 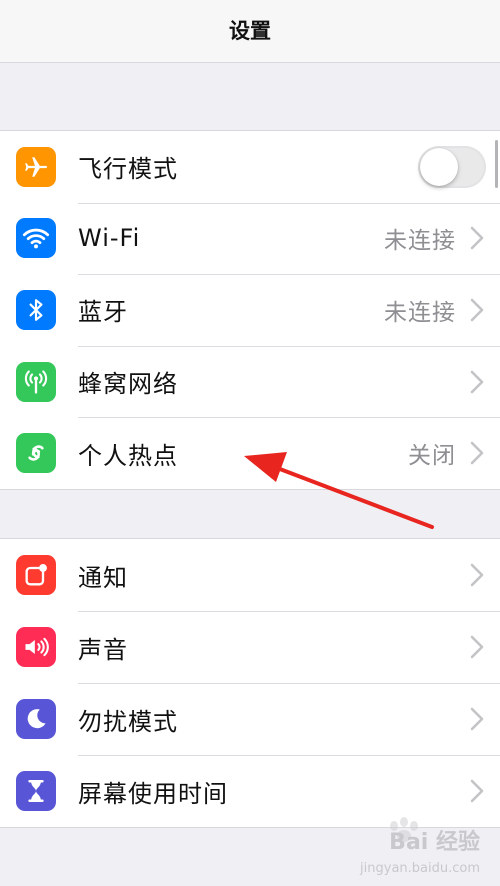 I want to click on hotspot-link-icon, so click(x=36, y=453).